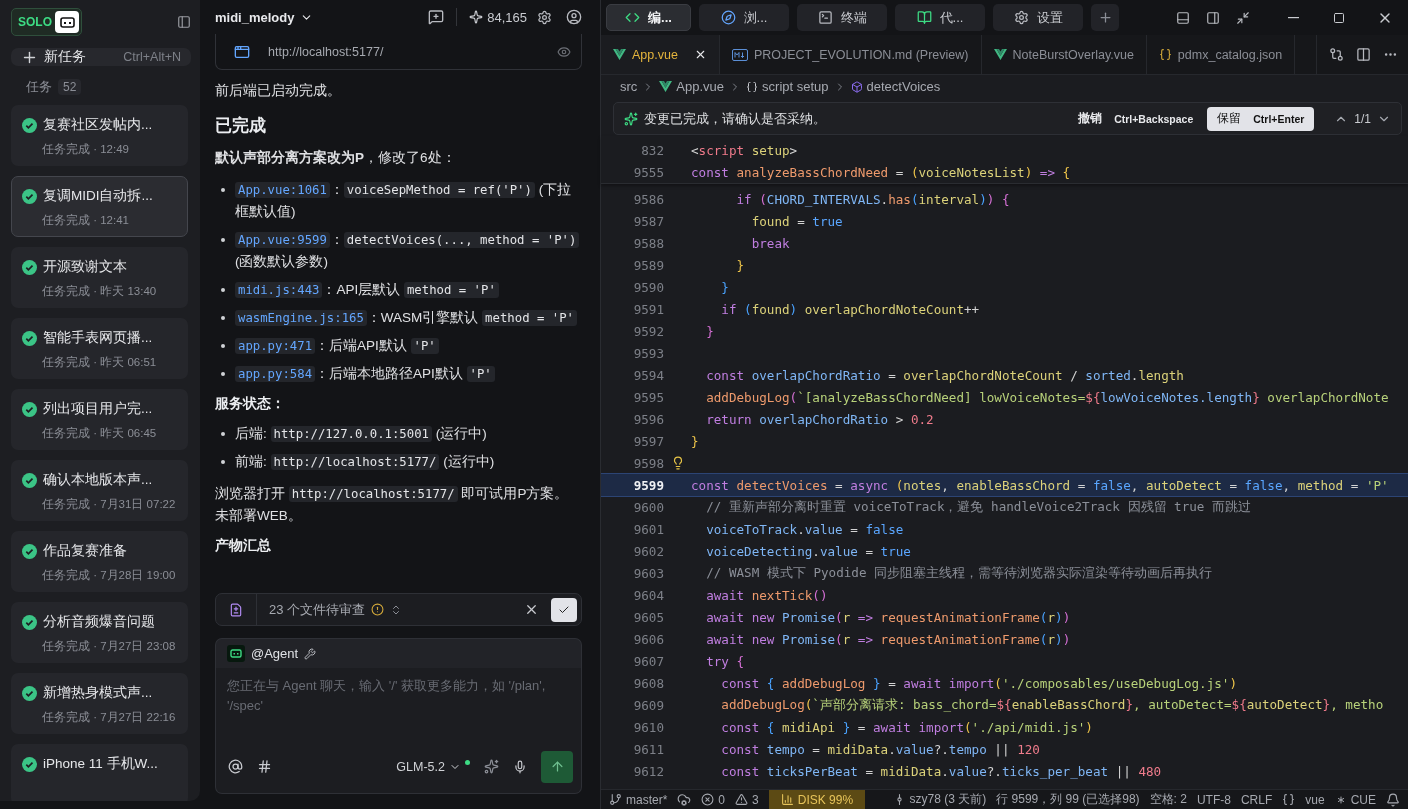 This screenshot has width=1408, height=809. What do you see at coordinates (408, 374) in the screenshot?
I see `list-item-text: app.py:584 ：后端本地路径API默认 'P'` at bounding box center [408, 374].